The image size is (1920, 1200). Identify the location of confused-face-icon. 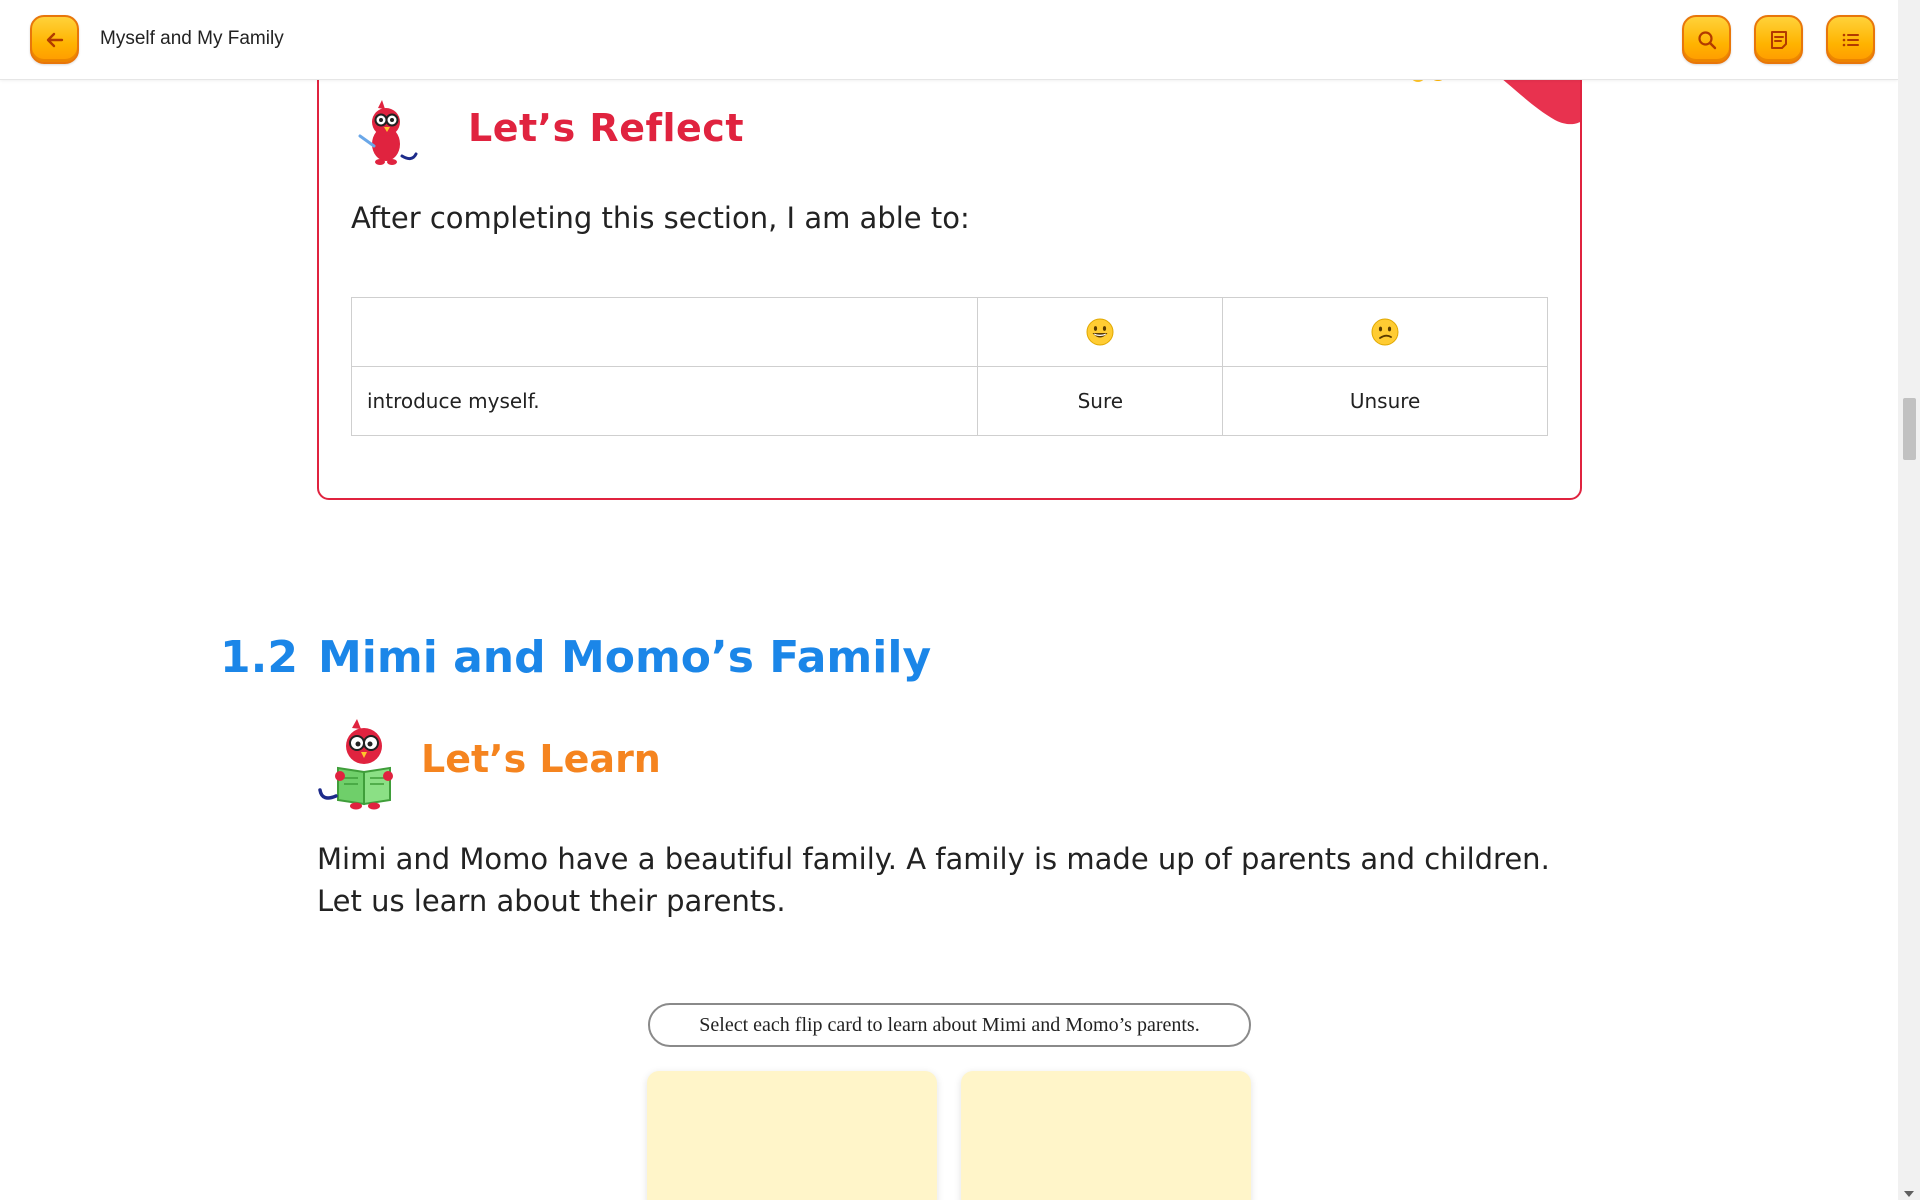
(1385, 332).